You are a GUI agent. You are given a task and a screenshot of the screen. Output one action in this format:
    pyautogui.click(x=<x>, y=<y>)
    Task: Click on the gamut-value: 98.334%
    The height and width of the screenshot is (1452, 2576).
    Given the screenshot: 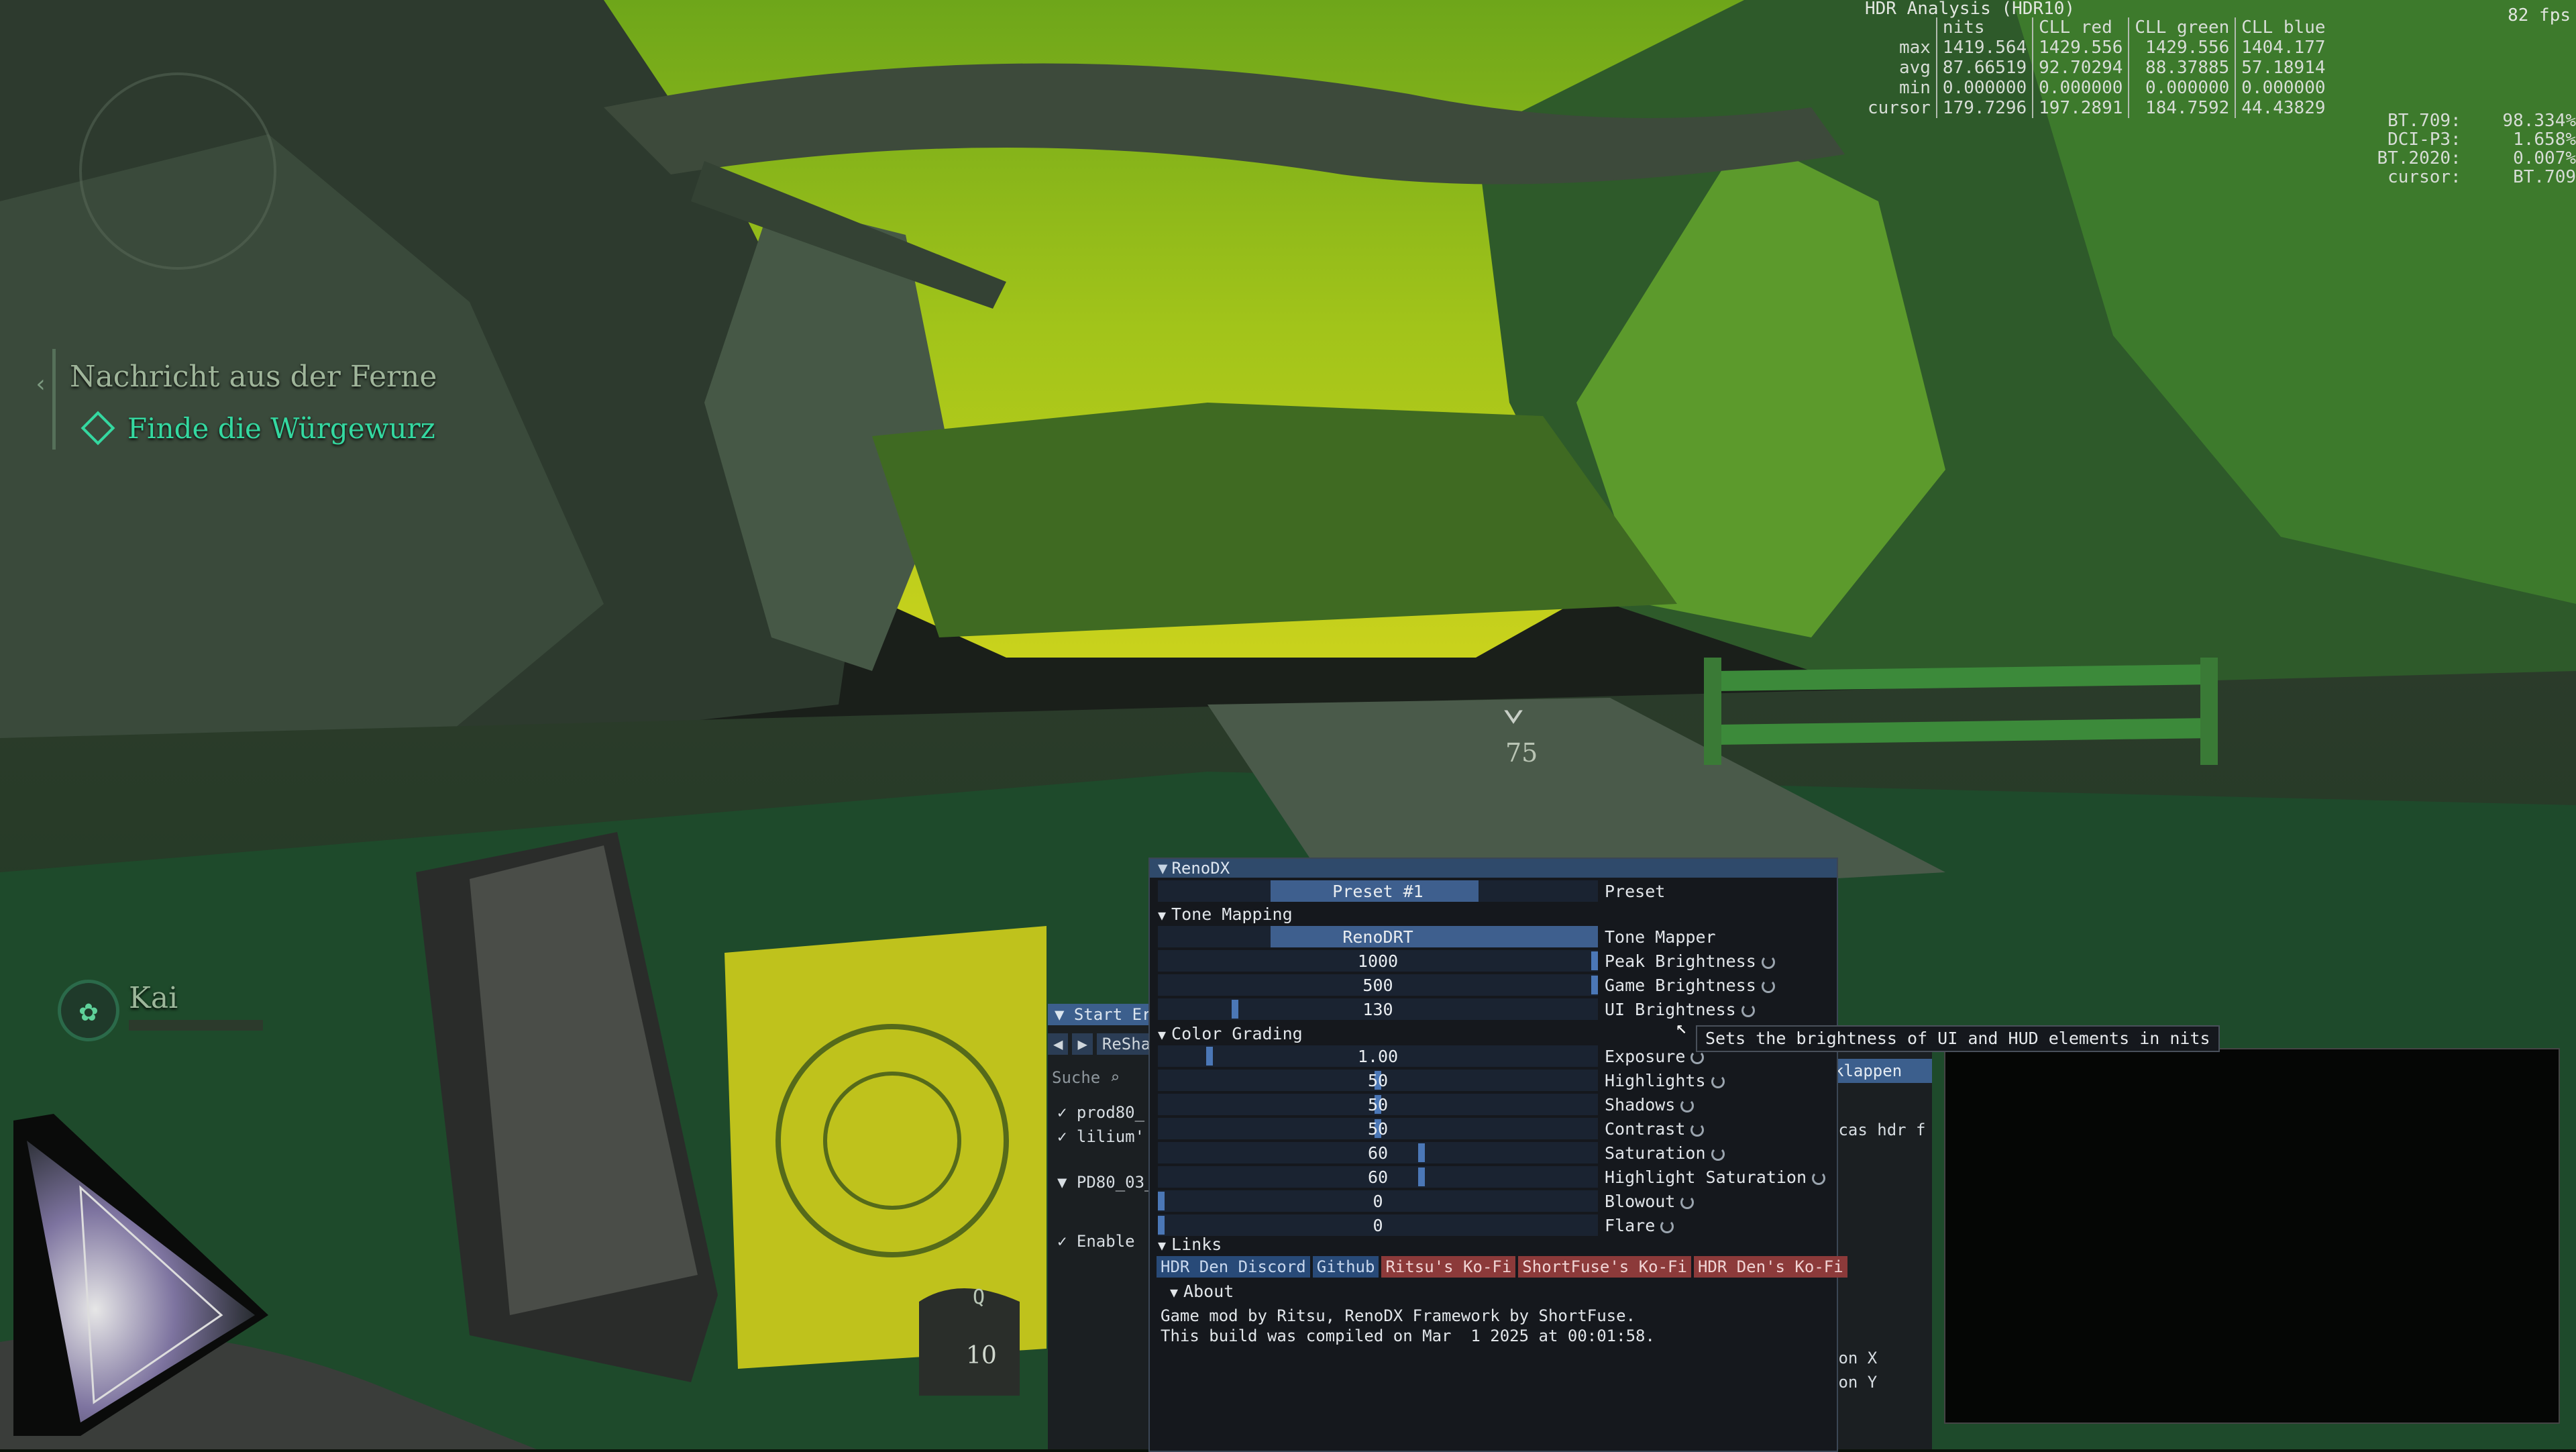 What is the action you would take?
    pyautogui.click(x=2539, y=121)
    